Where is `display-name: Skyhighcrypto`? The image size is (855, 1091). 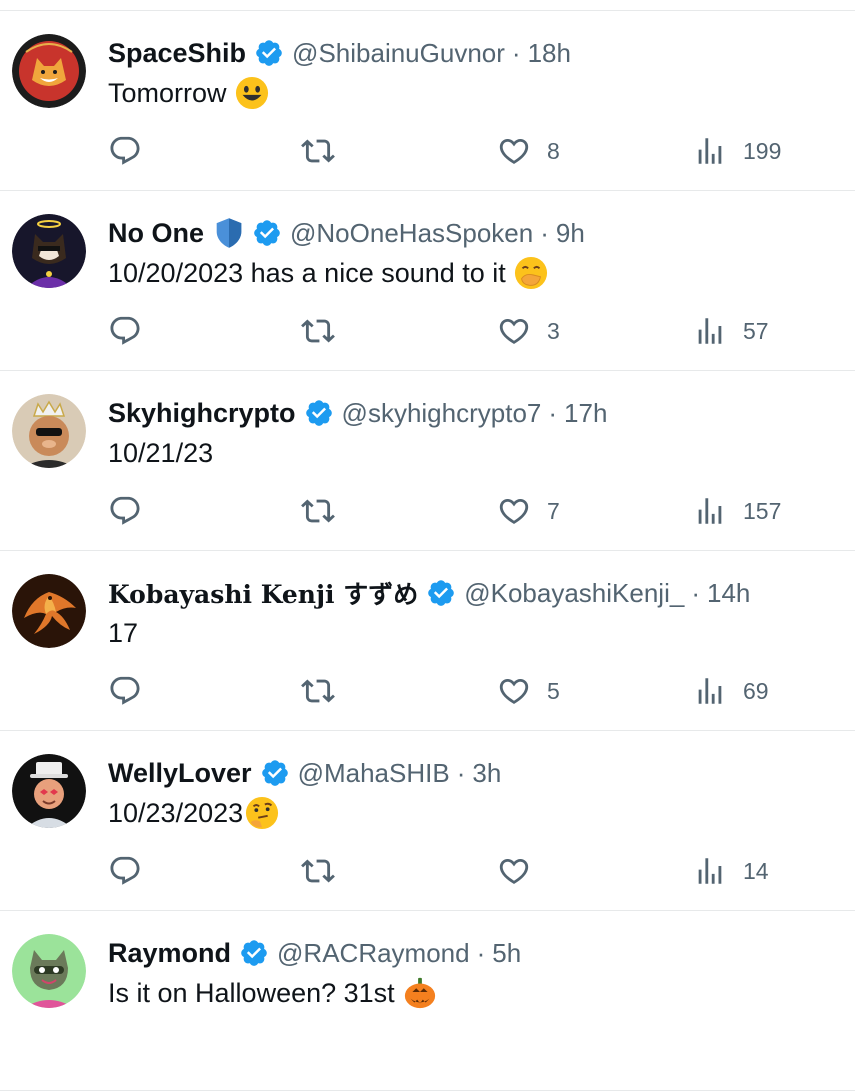
display-name: Skyhighcrypto is located at coordinates (202, 413).